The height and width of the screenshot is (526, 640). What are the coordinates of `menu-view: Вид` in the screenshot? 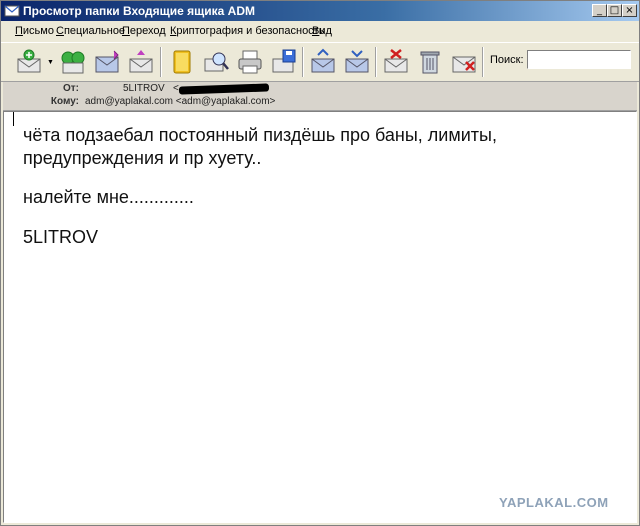 It's located at (322, 31).